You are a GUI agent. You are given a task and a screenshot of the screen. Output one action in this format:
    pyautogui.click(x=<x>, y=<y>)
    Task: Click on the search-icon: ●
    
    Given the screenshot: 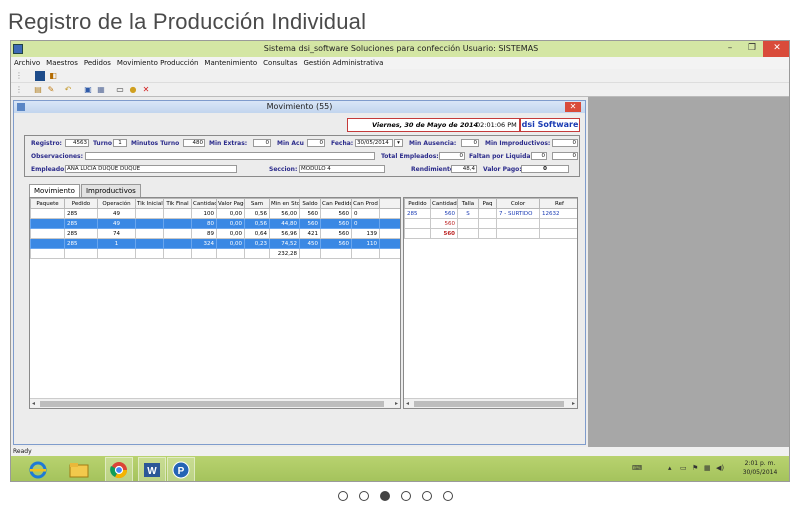 What is the action you would take?
    pyautogui.click(x=133, y=90)
    